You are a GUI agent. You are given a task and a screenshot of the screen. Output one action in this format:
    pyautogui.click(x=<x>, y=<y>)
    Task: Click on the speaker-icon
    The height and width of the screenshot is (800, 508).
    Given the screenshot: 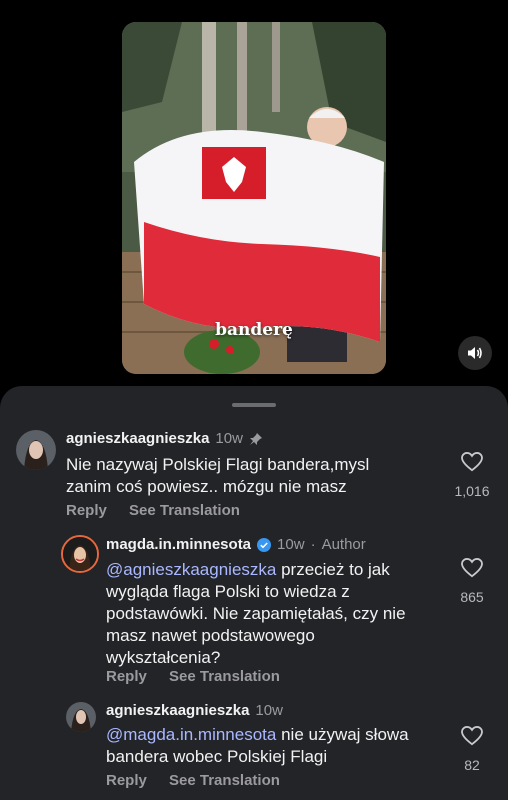 What is the action you would take?
    pyautogui.click(x=475, y=353)
    